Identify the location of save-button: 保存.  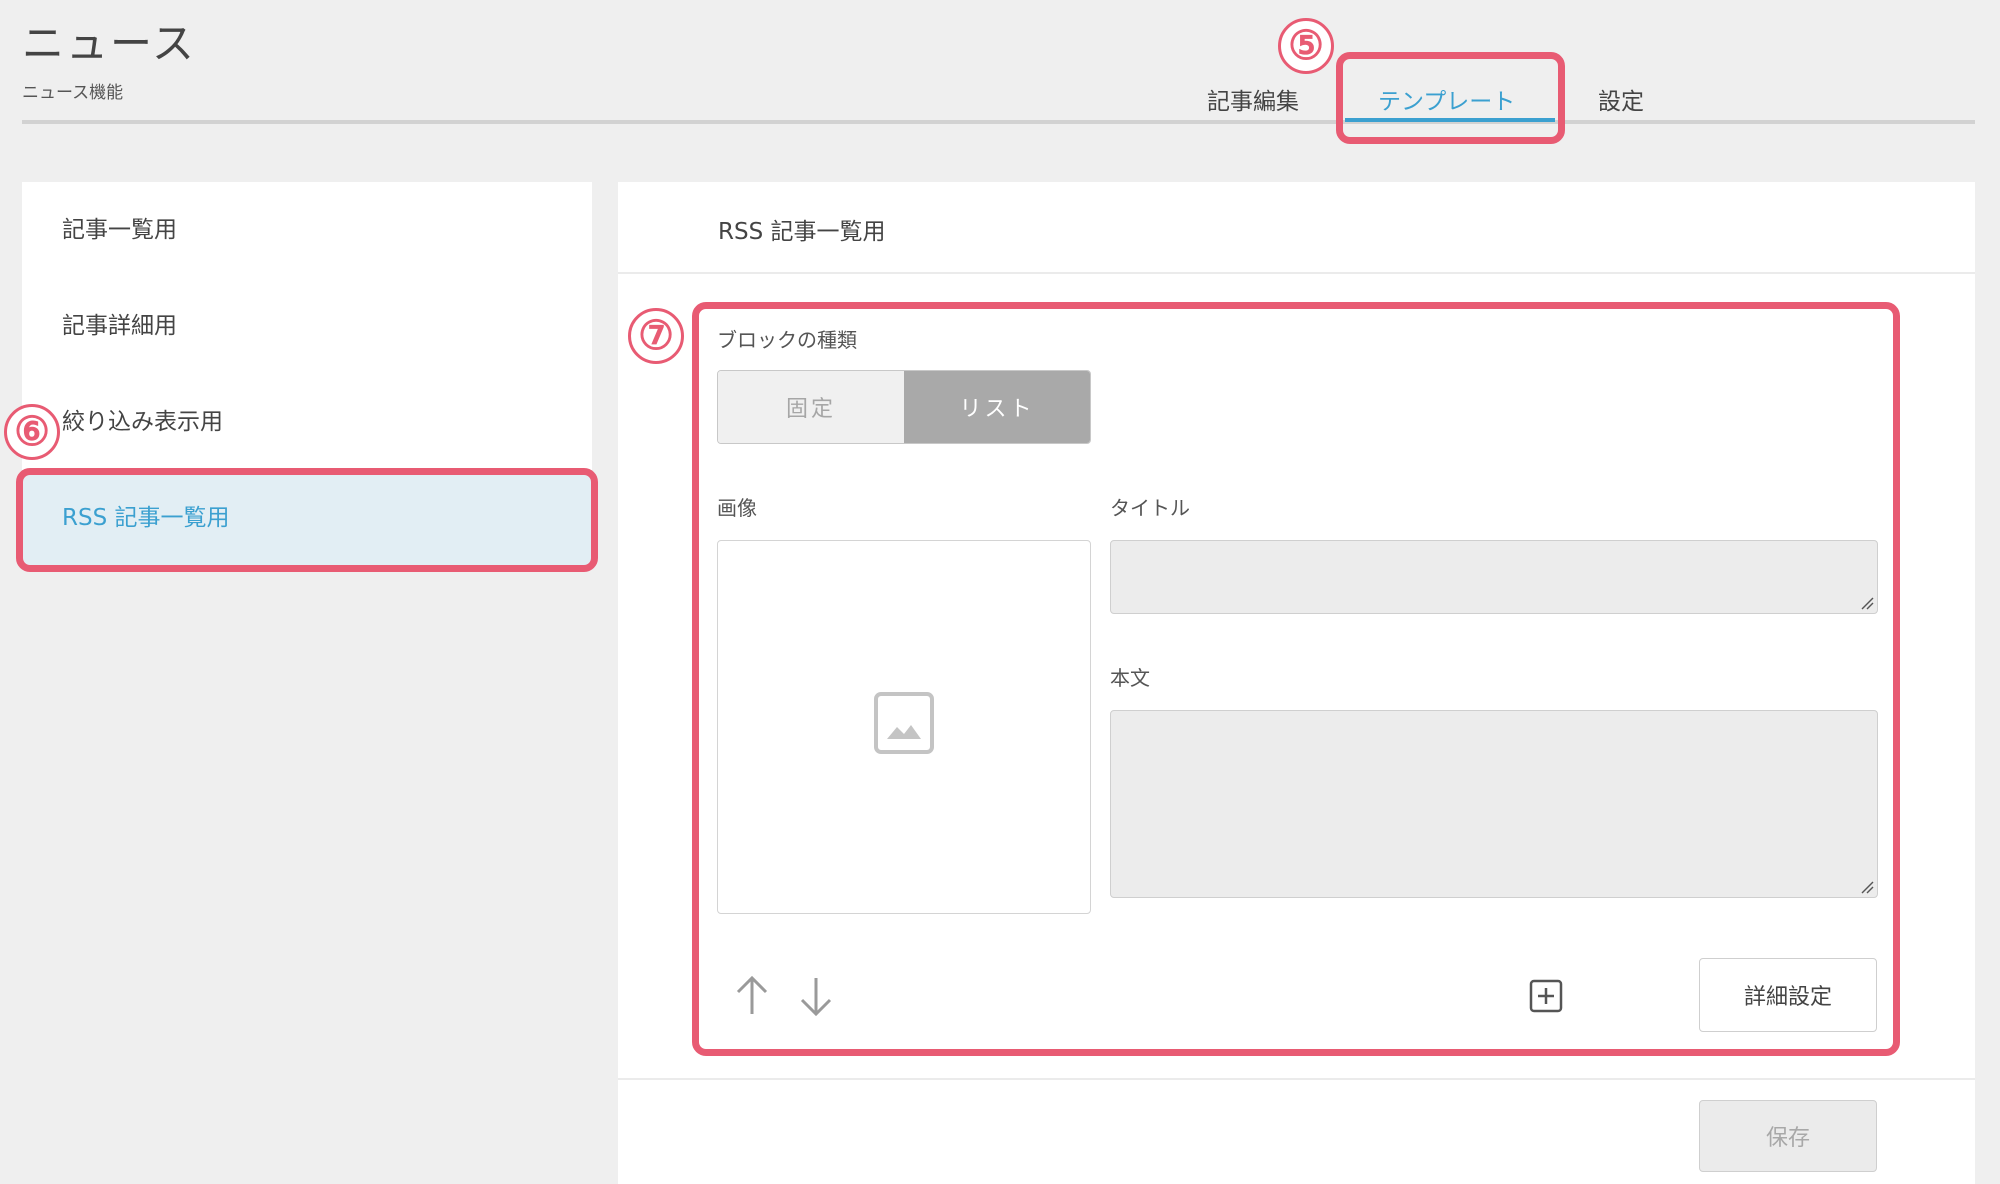
(1788, 1136).